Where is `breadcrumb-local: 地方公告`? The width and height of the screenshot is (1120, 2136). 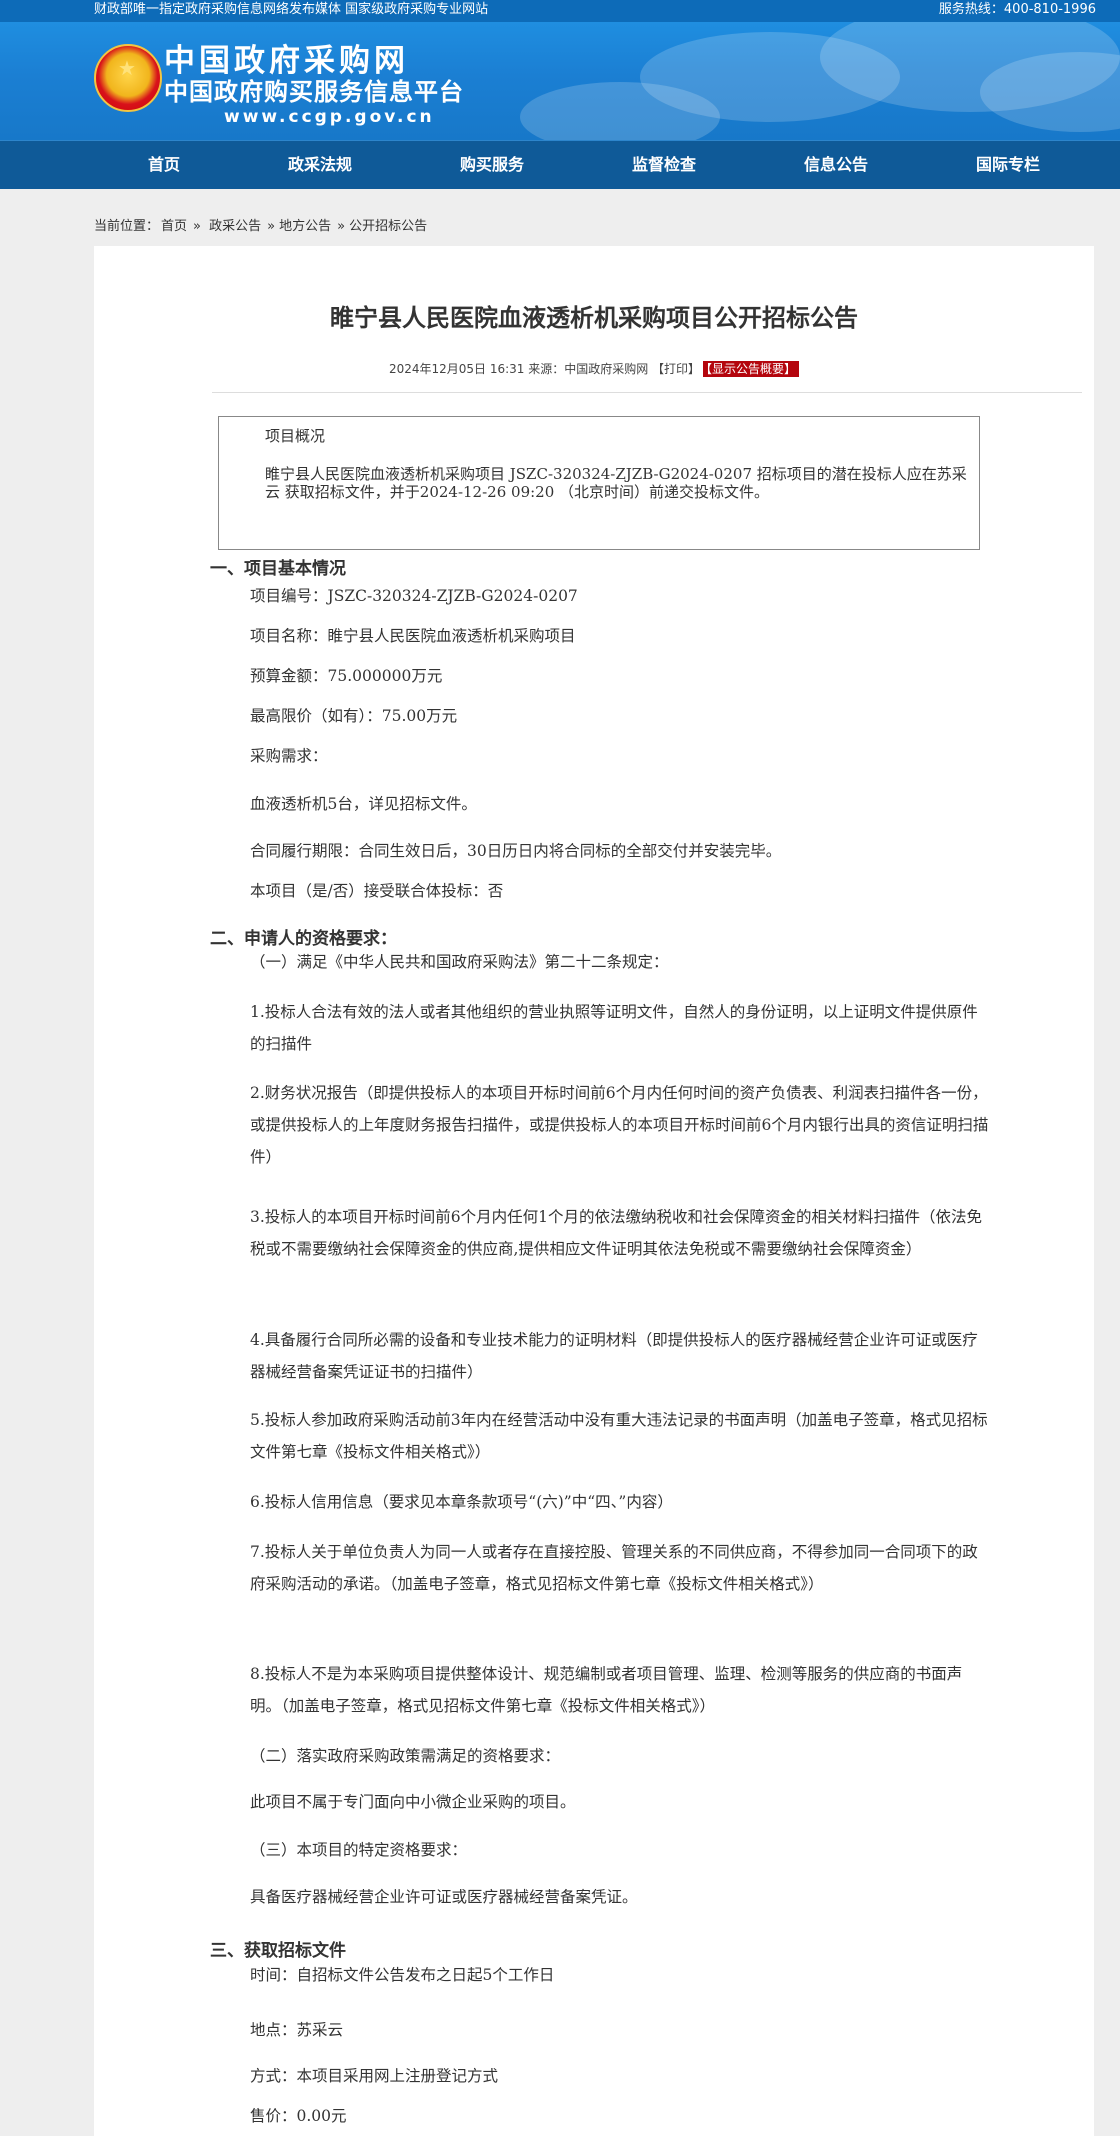
breadcrumb-local: 地方公告 is located at coordinates (305, 226).